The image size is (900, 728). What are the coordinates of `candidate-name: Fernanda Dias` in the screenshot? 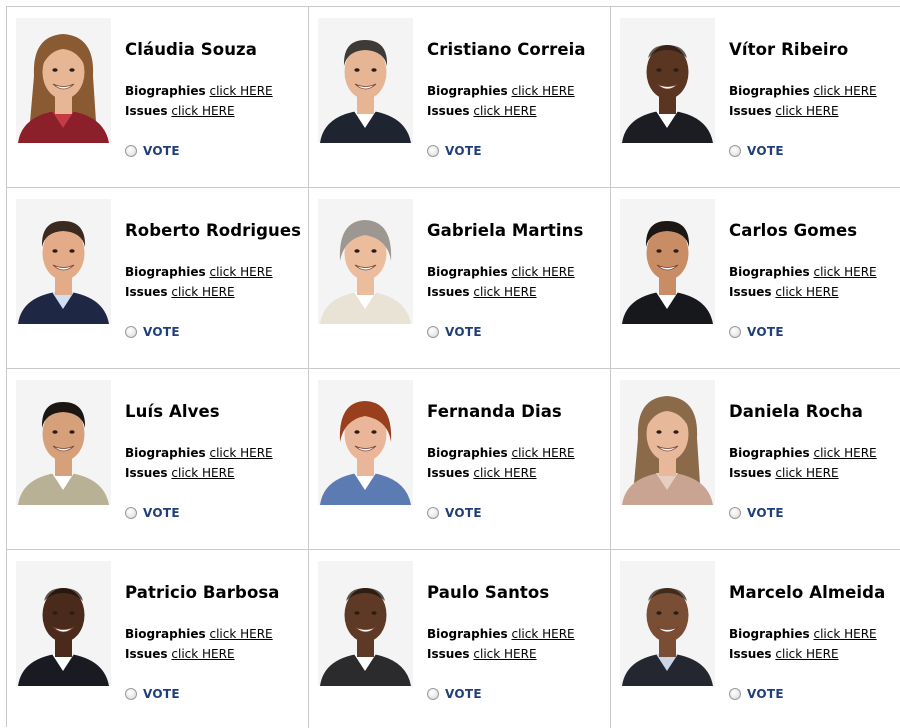 It's located at (494, 411).